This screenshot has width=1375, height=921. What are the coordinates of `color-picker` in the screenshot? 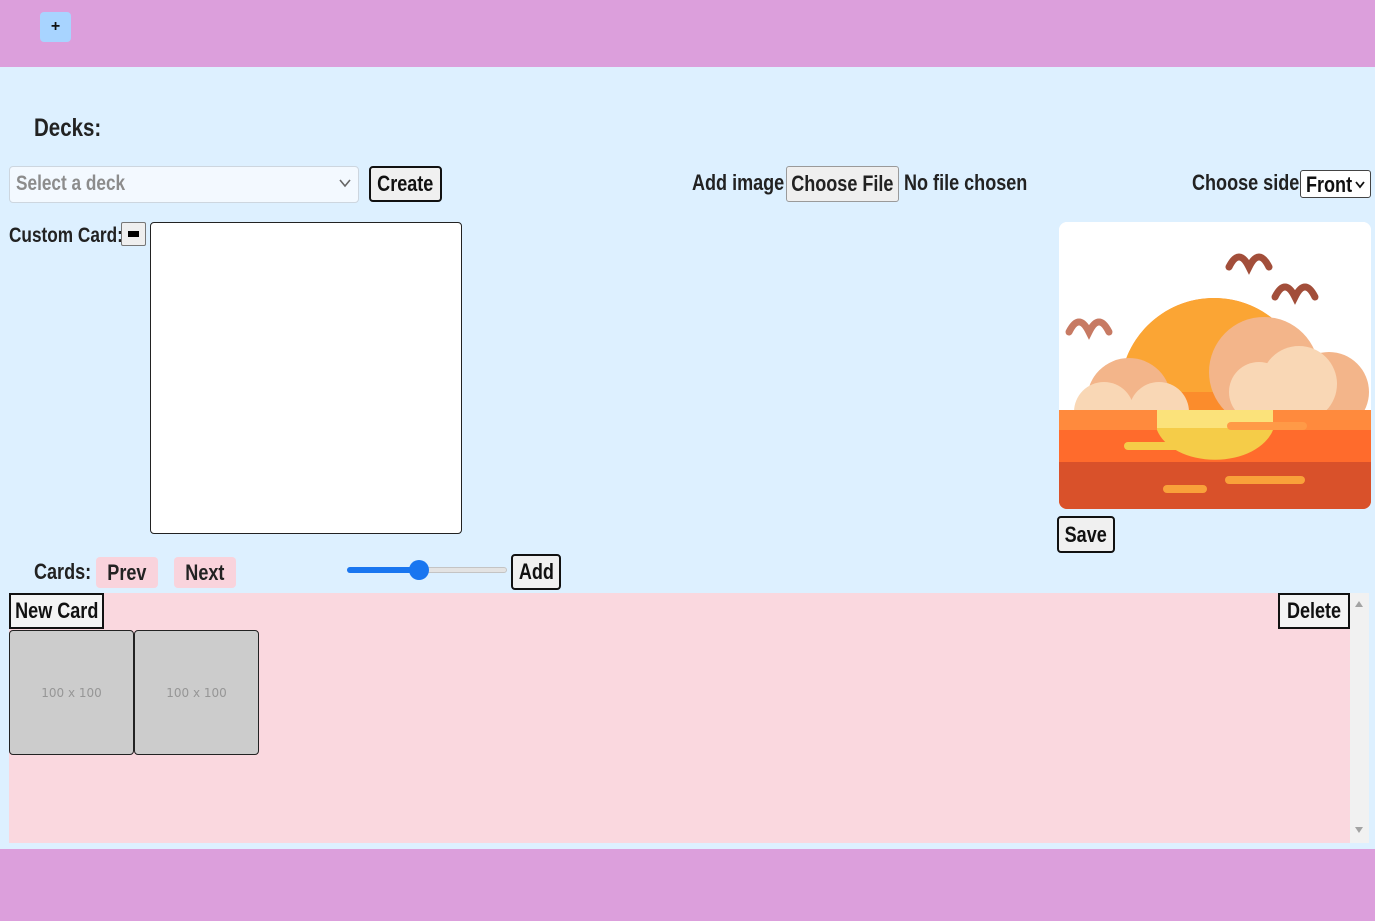 It's located at (133, 234).